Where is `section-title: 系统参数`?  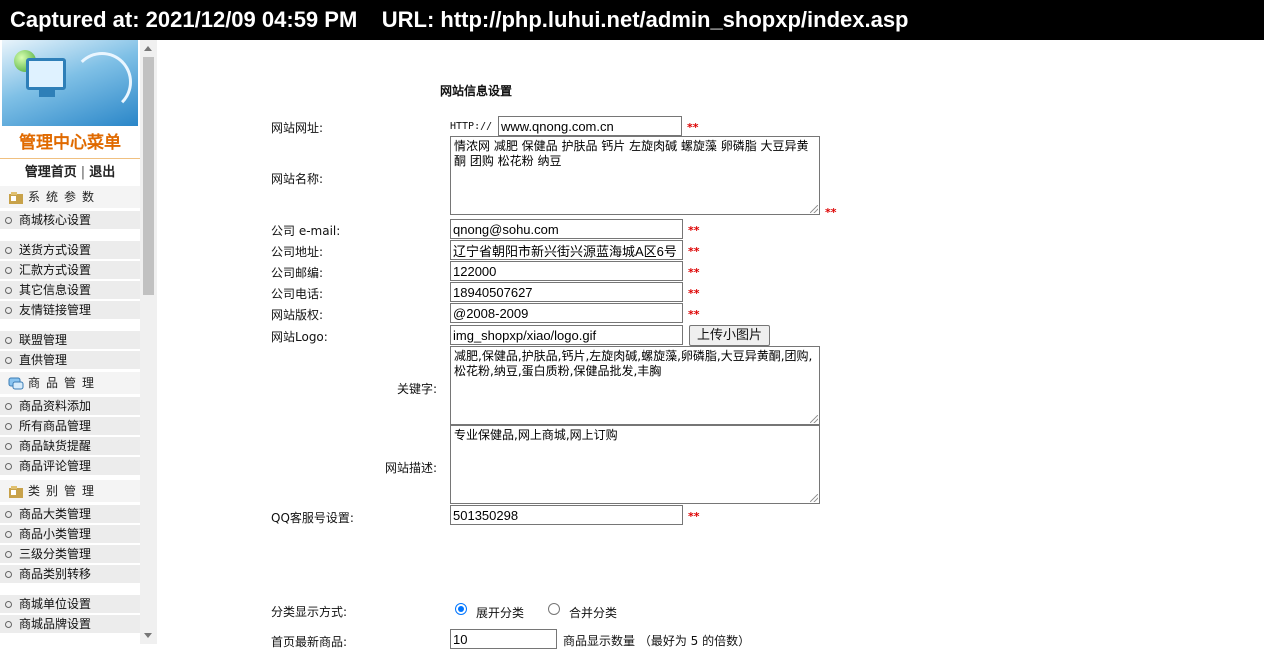
section-title: 系统参数 is located at coordinates (64, 197).